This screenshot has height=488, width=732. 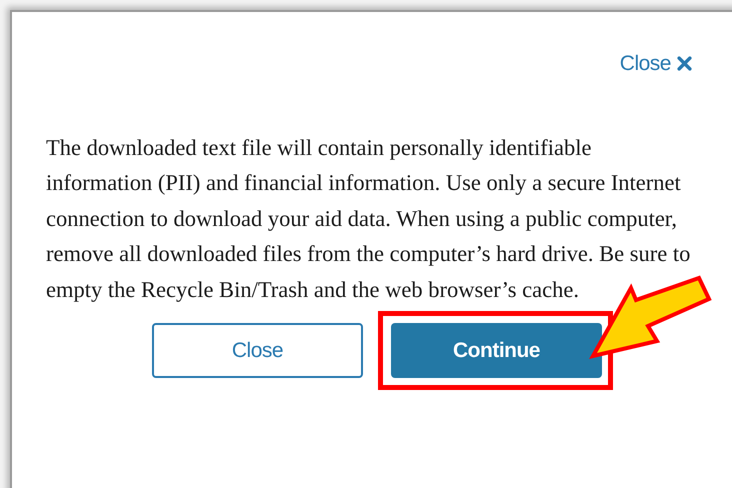 I want to click on close-icon, so click(x=684, y=64).